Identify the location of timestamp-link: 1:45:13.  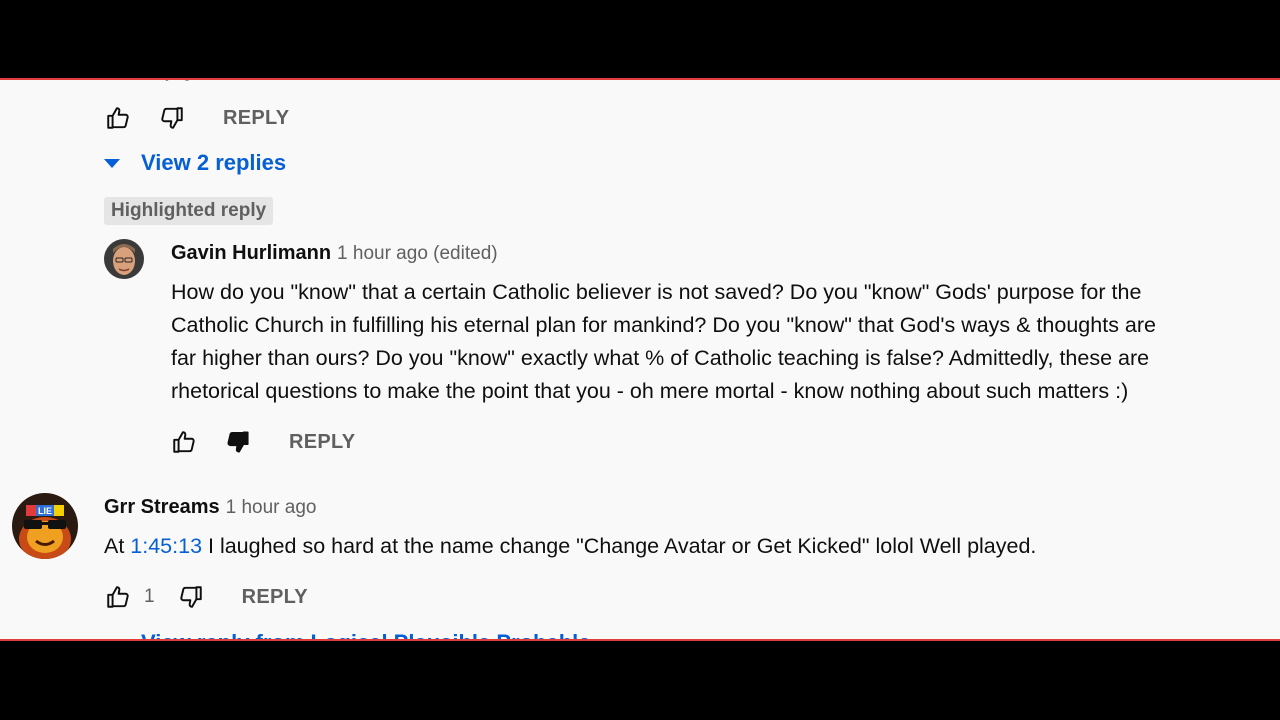
(166, 546).